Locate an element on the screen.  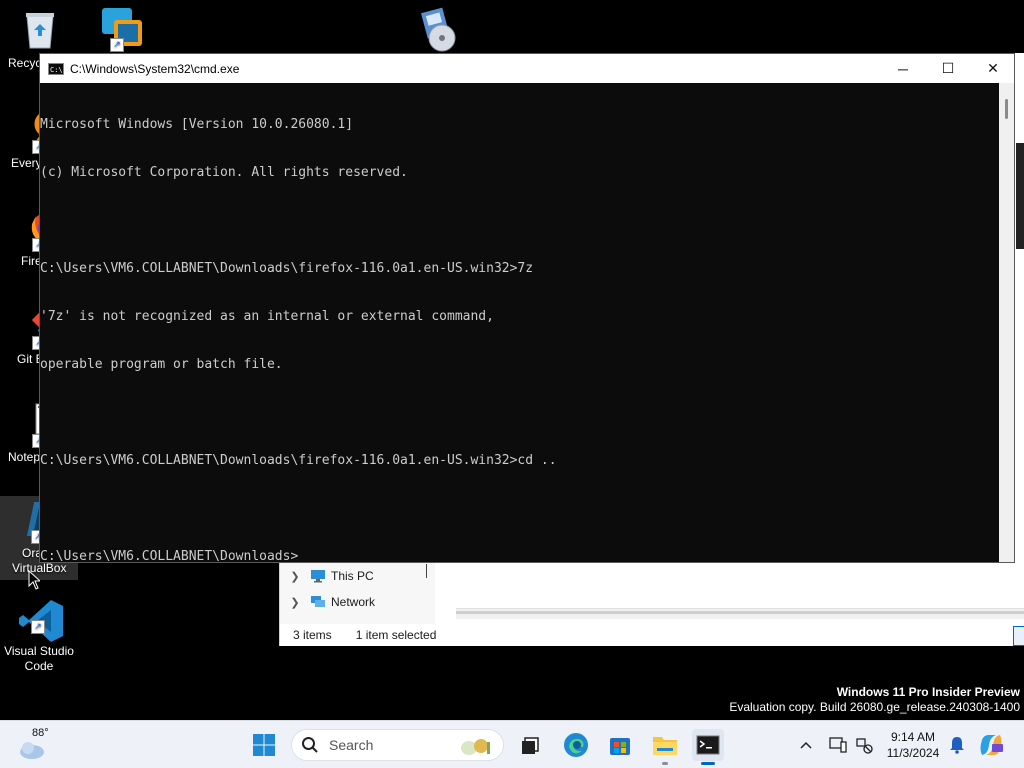
bell-icon is located at coordinates (957, 745).